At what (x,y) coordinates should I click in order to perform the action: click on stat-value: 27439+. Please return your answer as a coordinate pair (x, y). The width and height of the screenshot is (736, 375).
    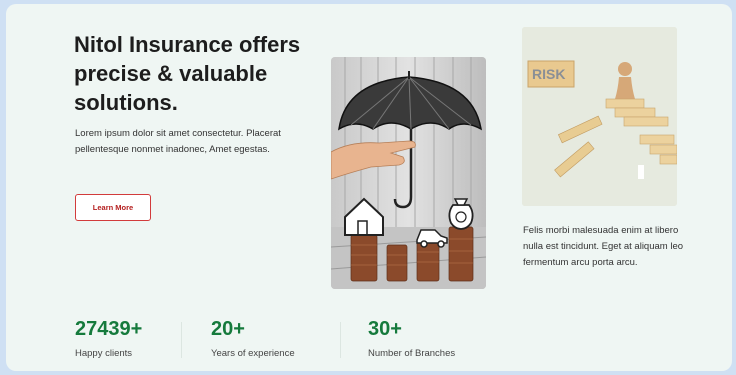
    Looking at the image, I should click on (109, 329).